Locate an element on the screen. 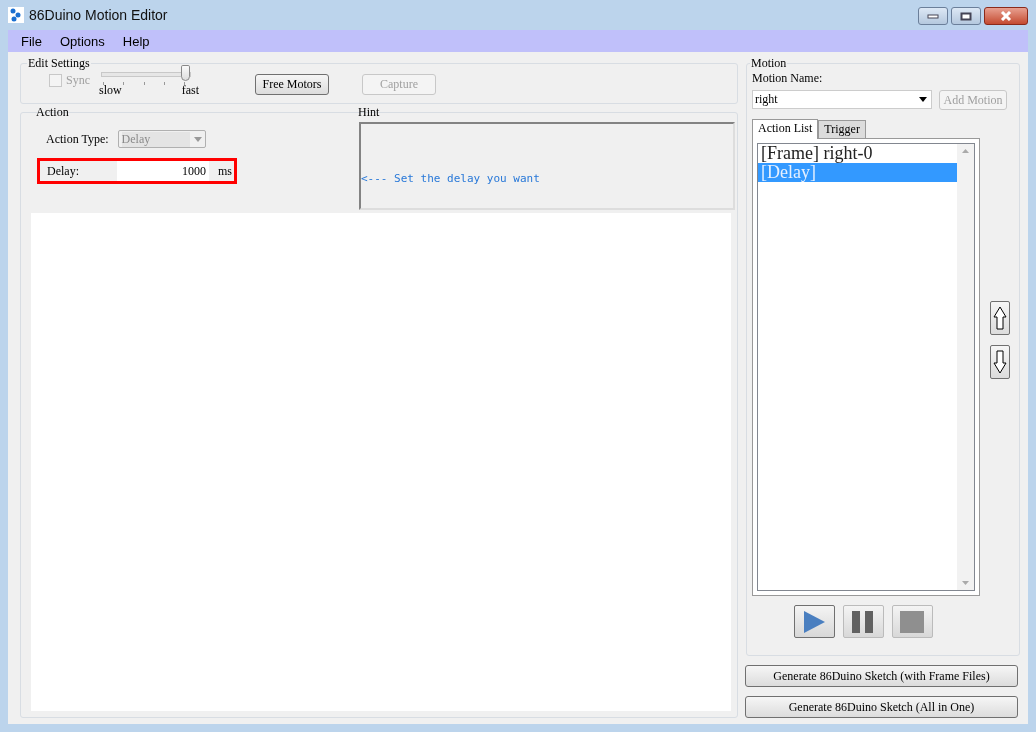 The width and height of the screenshot is (1036, 732). field-label: Delay: is located at coordinates (63, 171).